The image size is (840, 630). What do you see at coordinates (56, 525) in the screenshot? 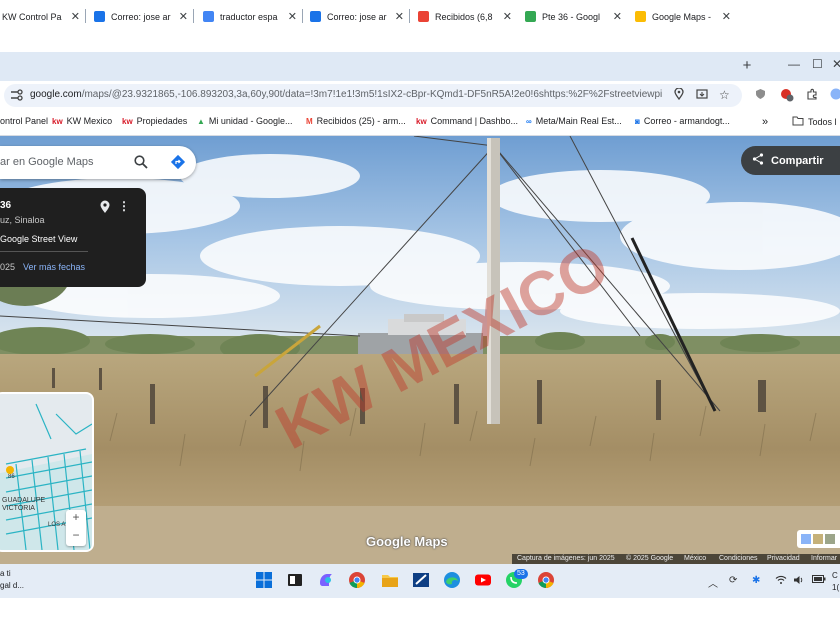
I see `minimap-label: LOS A` at bounding box center [56, 525].